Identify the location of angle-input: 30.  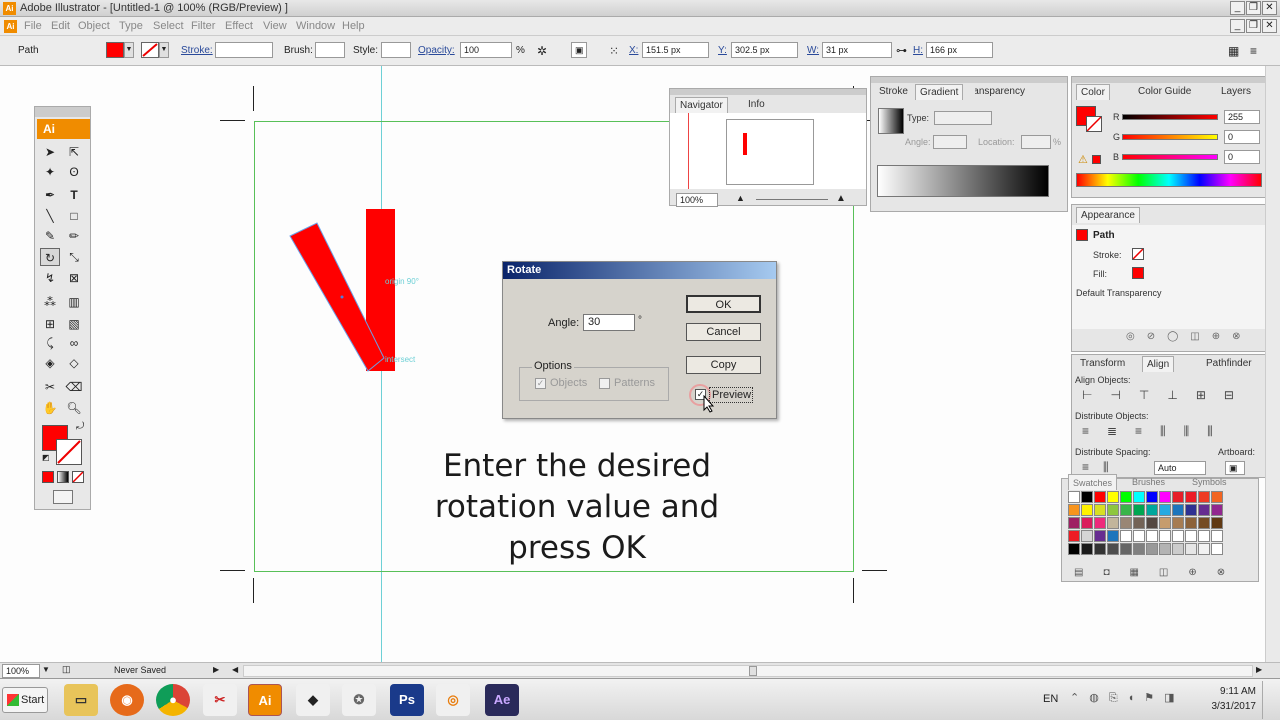
(609, 322).